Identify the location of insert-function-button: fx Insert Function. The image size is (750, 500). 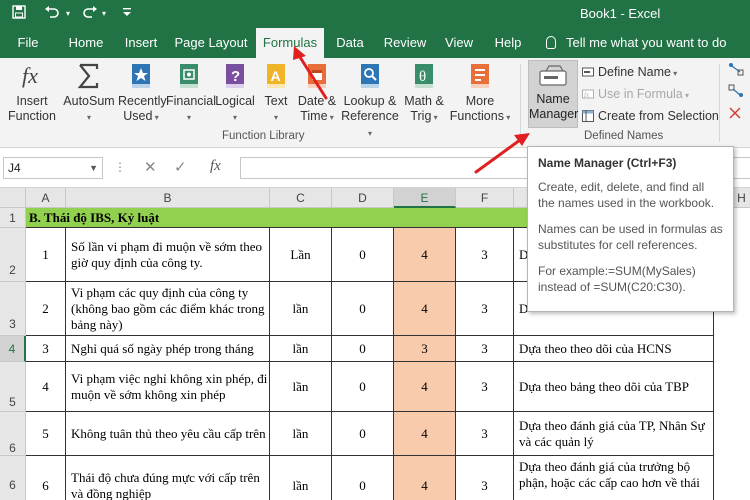
(32, 93).